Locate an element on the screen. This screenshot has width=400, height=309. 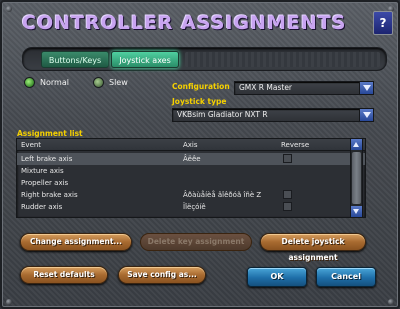
list-header: Event Axis Reverse is located at coordinates (191, 145).